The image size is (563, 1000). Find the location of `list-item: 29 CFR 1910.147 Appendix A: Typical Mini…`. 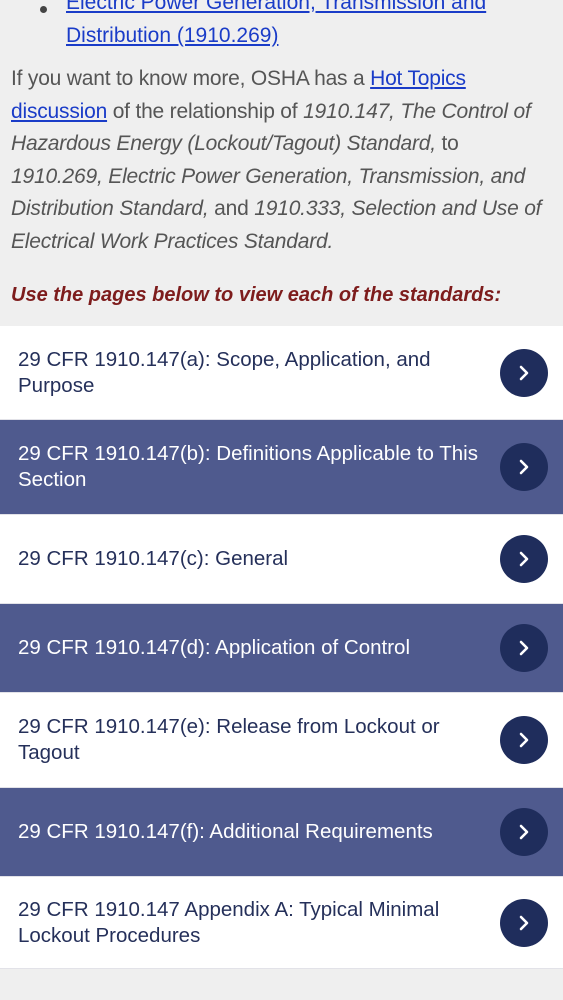

list-item: 29 CFR 1910.147 Appendix A: Typical Mini… is located at coordinates (281, 923).